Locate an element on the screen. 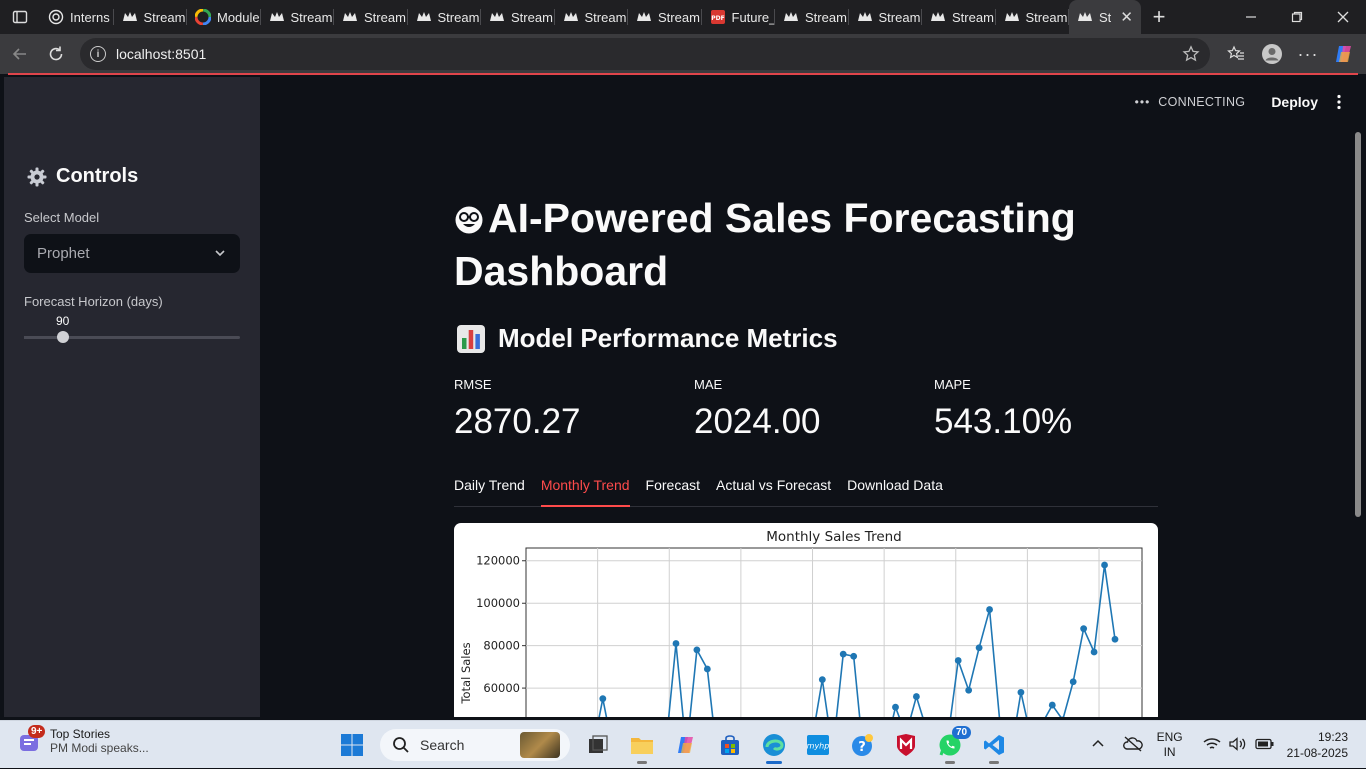 The width and height of the screenshot is (1366, 769). language-indicator: ENG IN is located at coordinates (1170, 745).